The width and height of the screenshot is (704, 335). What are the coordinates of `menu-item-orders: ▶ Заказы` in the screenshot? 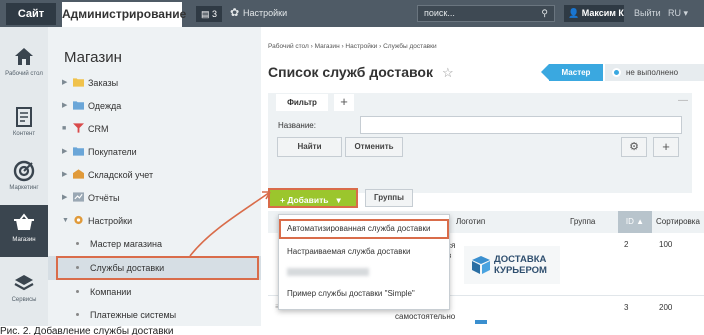 It's located at (154, 83).